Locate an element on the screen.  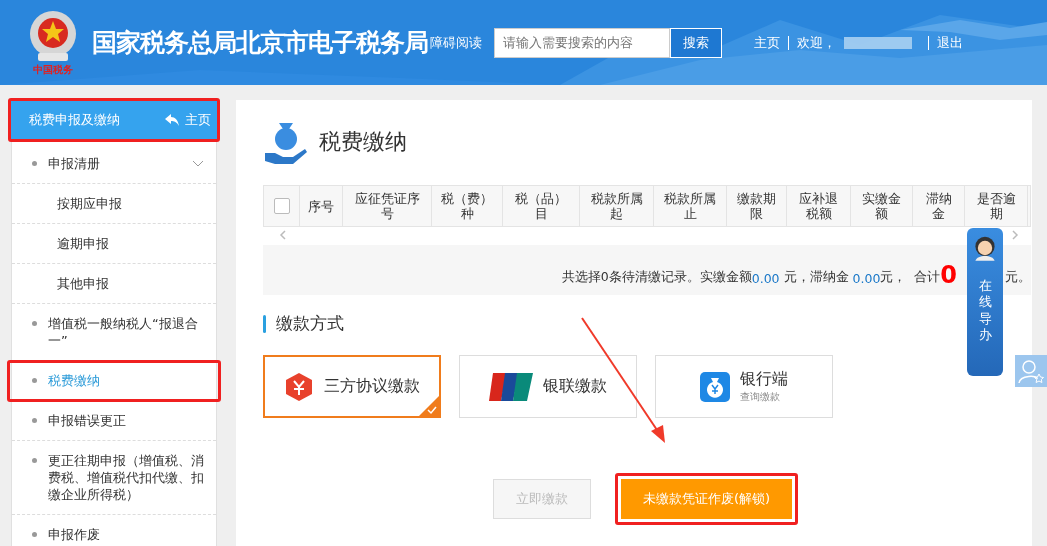
summary-text: 元。 is located at coordinates (1018, 277).